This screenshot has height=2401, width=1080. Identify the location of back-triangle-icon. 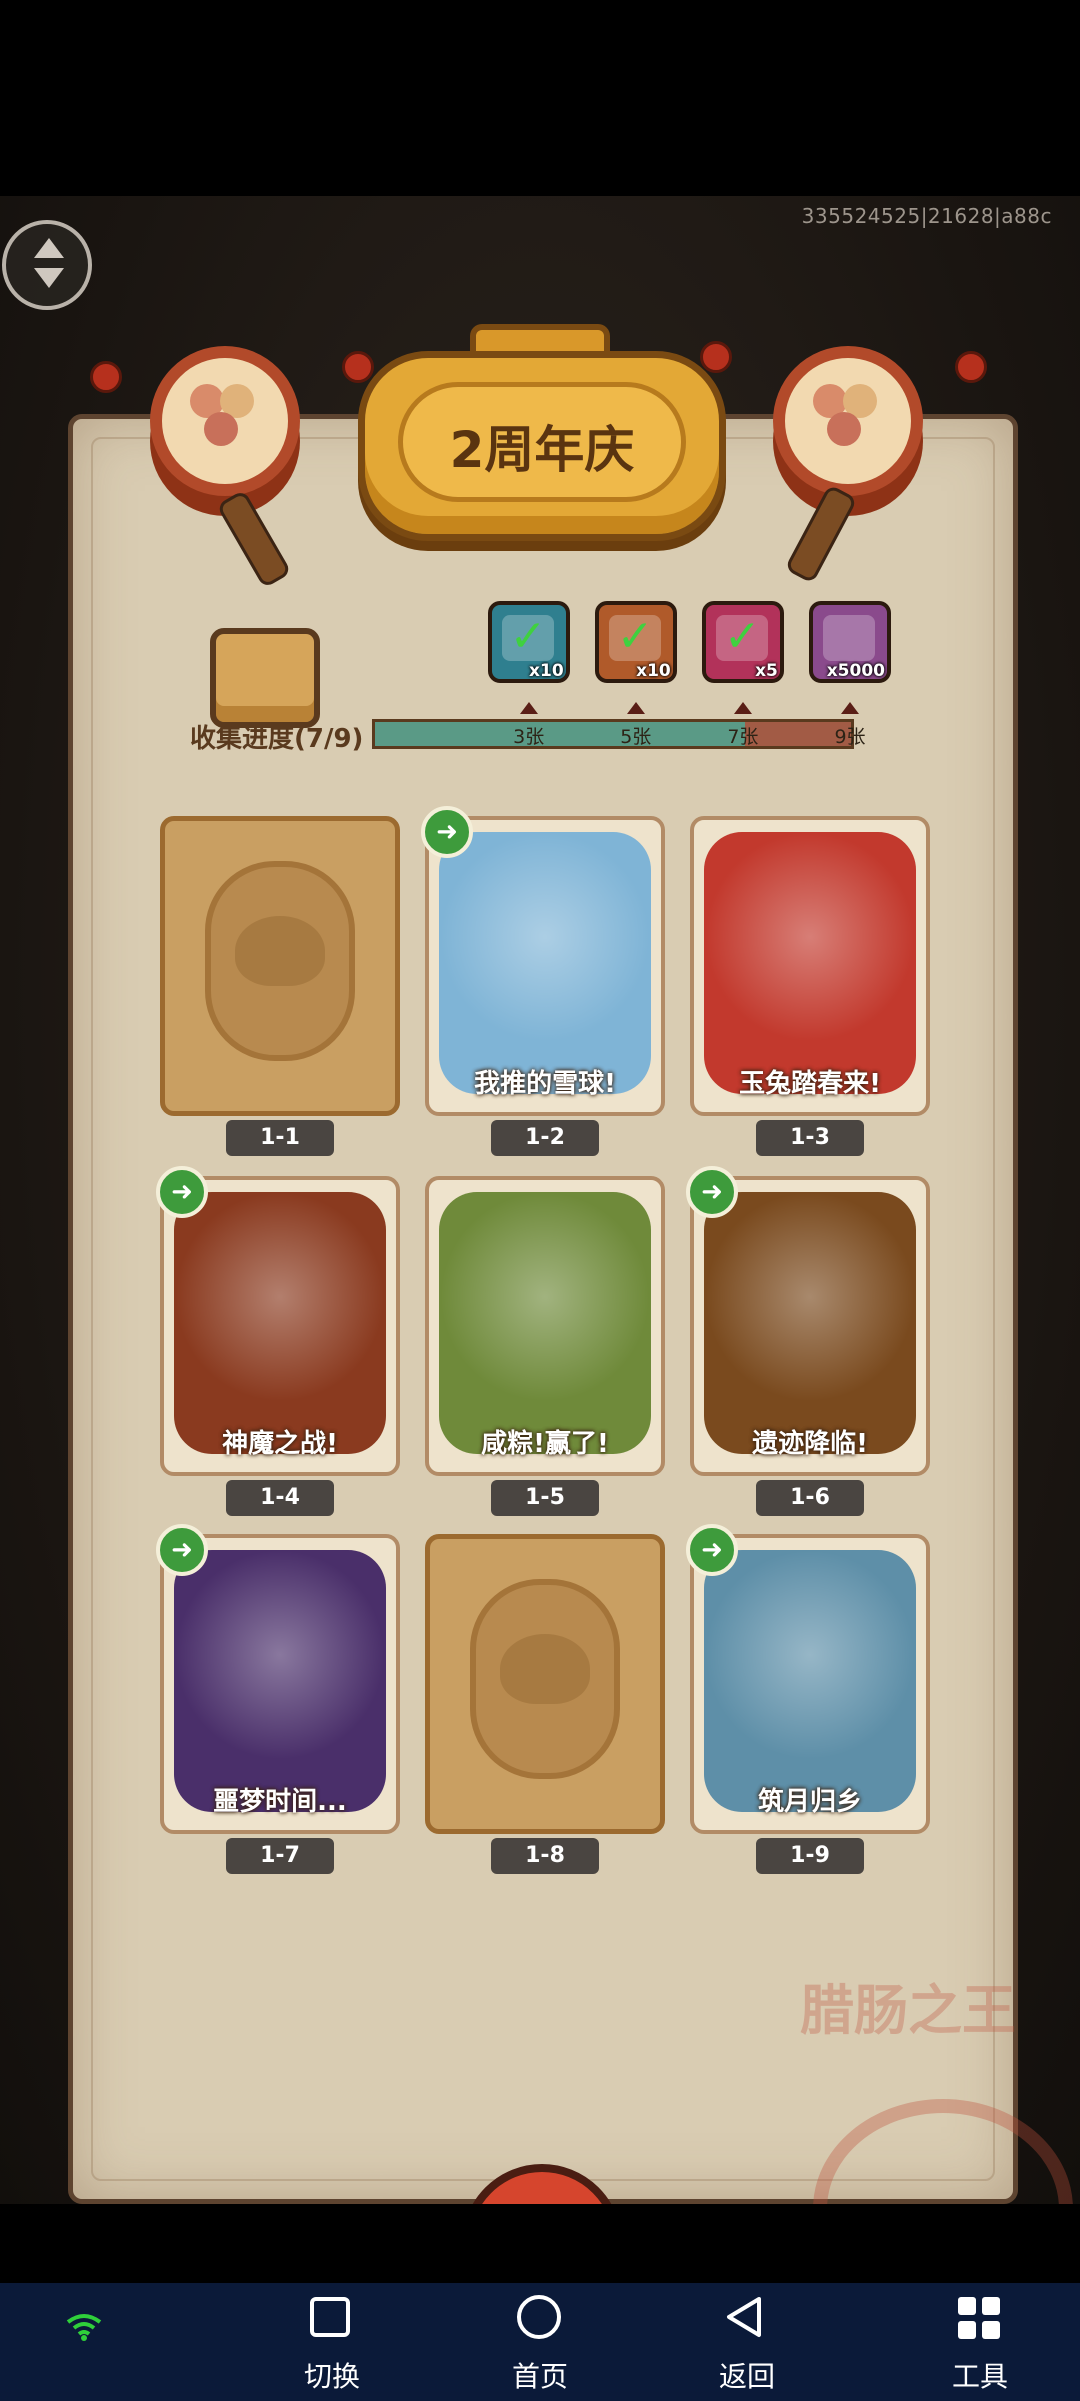
(745, 2319).